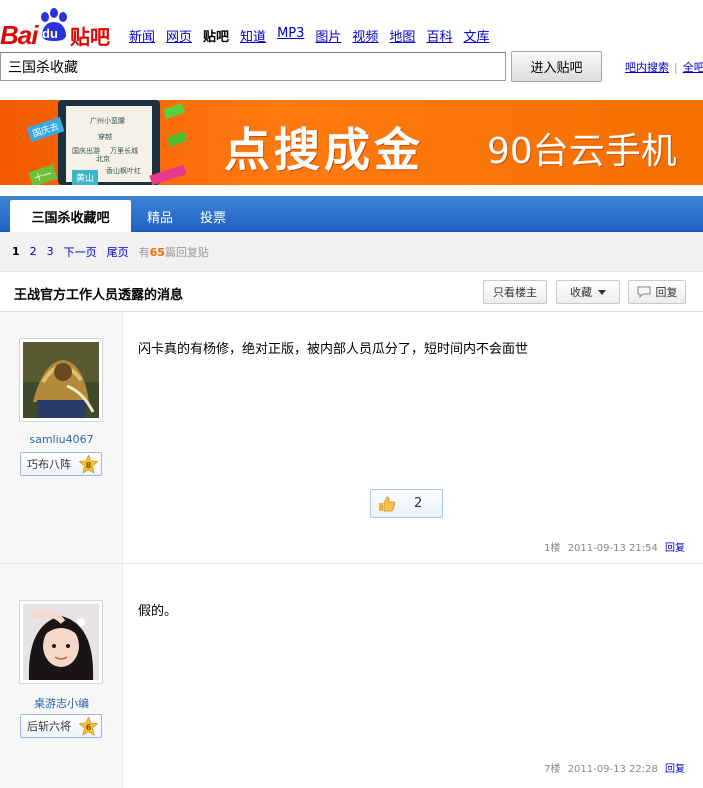 This screenshot has height=788, width=703. What do you see at coordinates (253, 66) in the screenshot?
I see `search-input: 三国杀收藏` at bounding box center [253, 66].